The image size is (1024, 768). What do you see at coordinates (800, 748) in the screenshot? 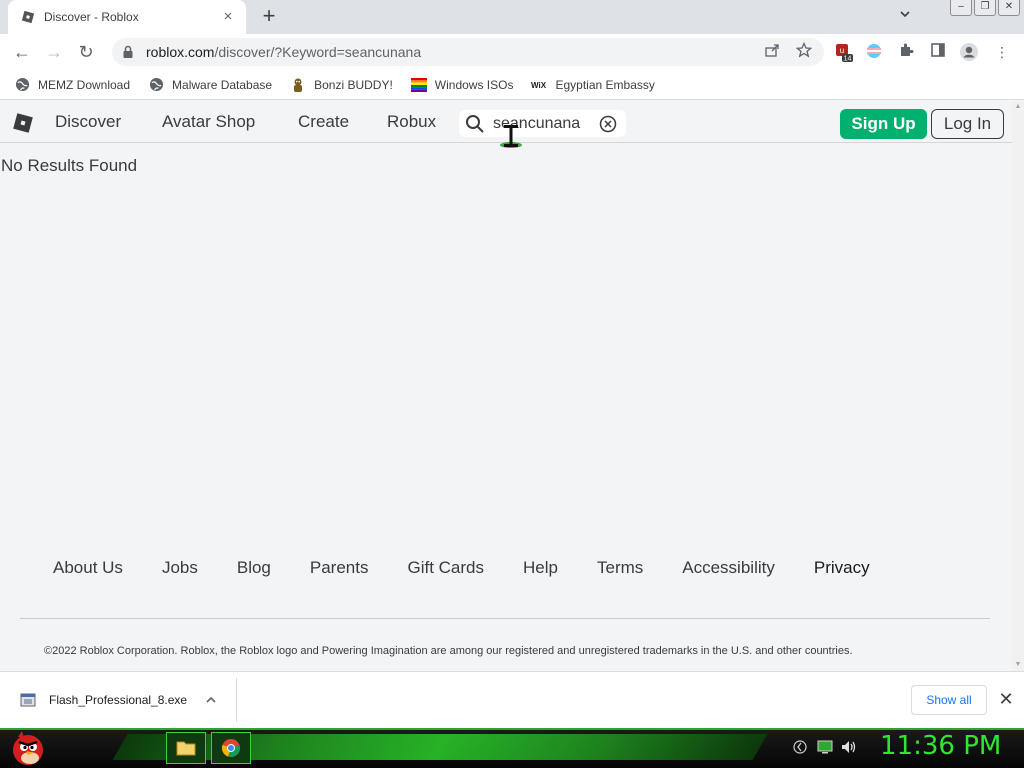
I see `tray-network-icon` at bounding box center [800, 748].